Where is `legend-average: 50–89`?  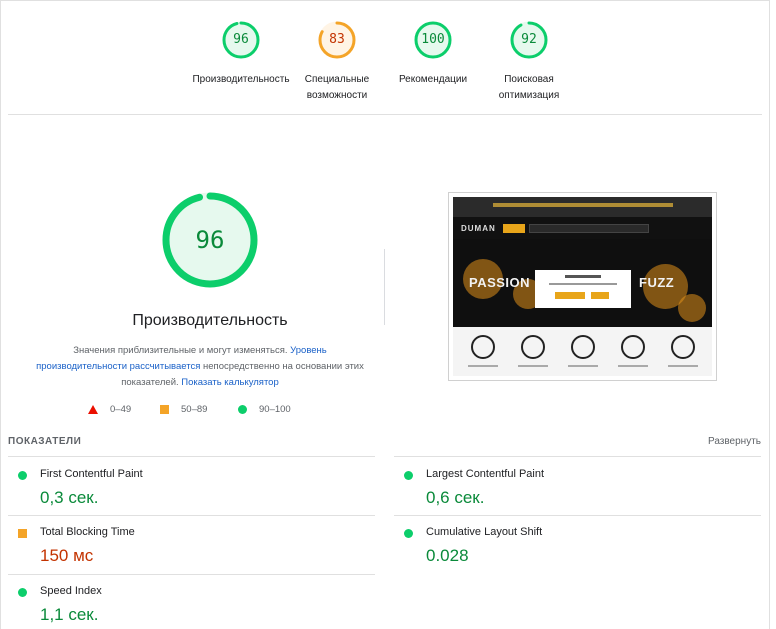 legend-average: 50–89 is located at coordinates (183, 409).